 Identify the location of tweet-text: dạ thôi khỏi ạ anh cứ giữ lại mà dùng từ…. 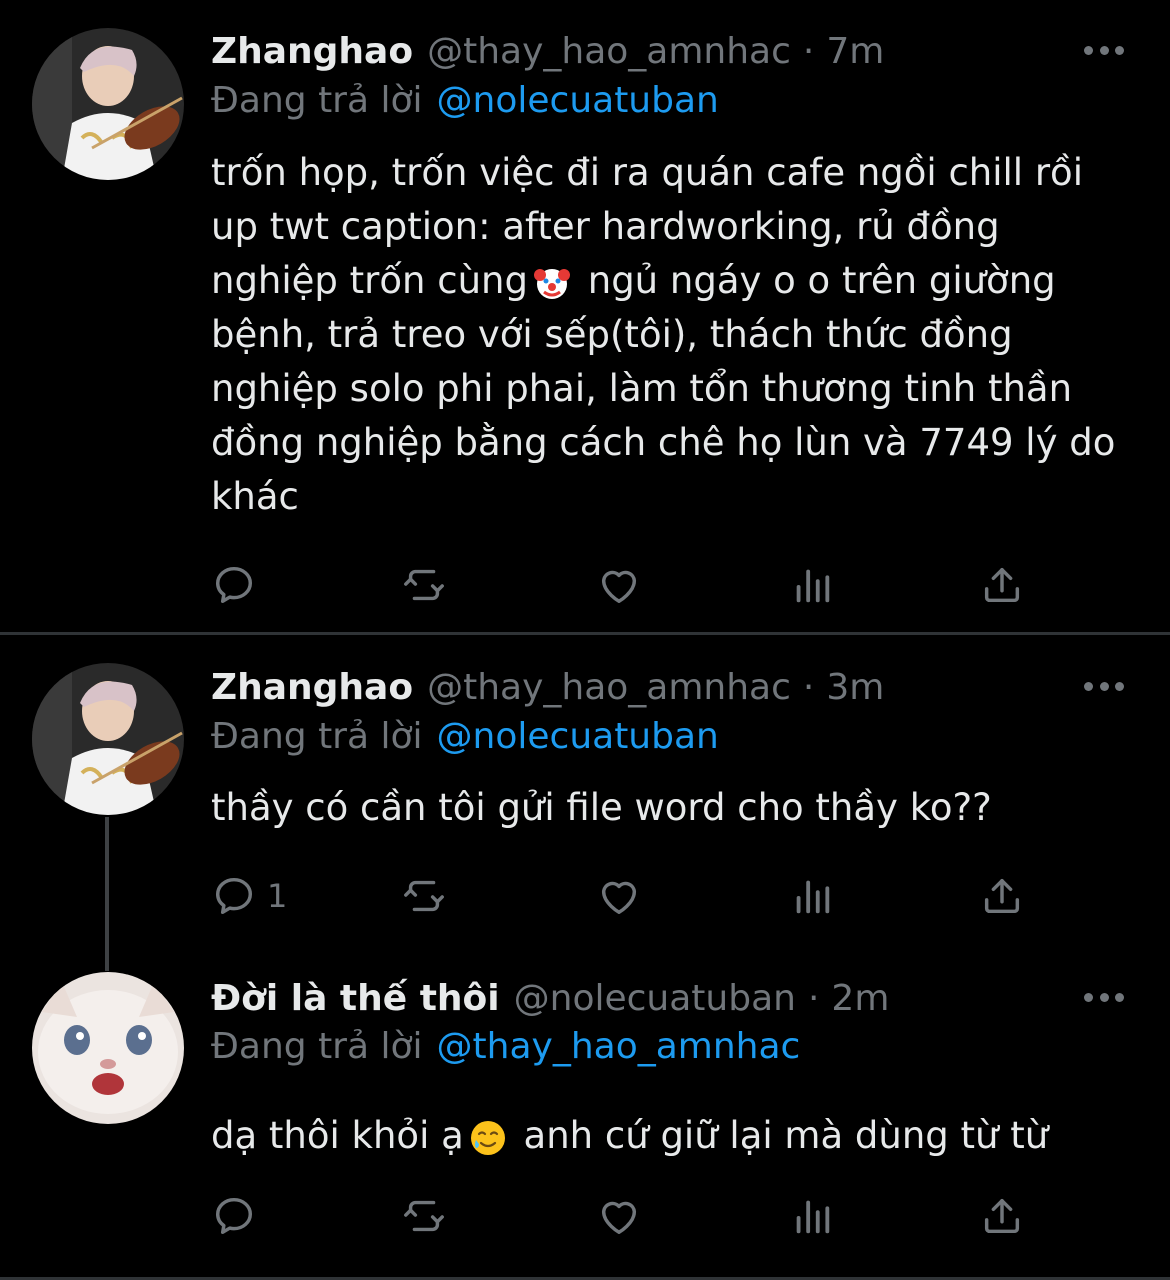
(671, 1136).